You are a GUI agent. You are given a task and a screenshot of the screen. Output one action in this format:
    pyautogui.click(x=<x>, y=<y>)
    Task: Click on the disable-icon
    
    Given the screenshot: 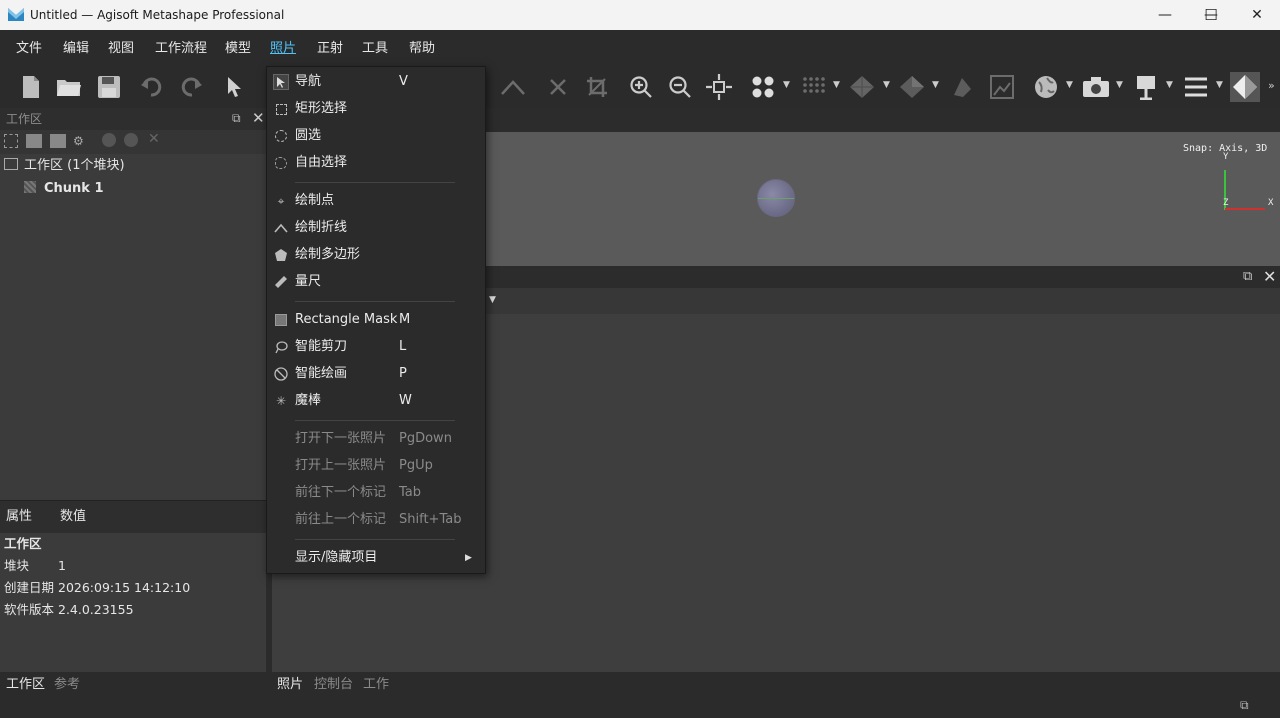 What is the action you would take?
    pyautogui.click(x=131, y=140)
    